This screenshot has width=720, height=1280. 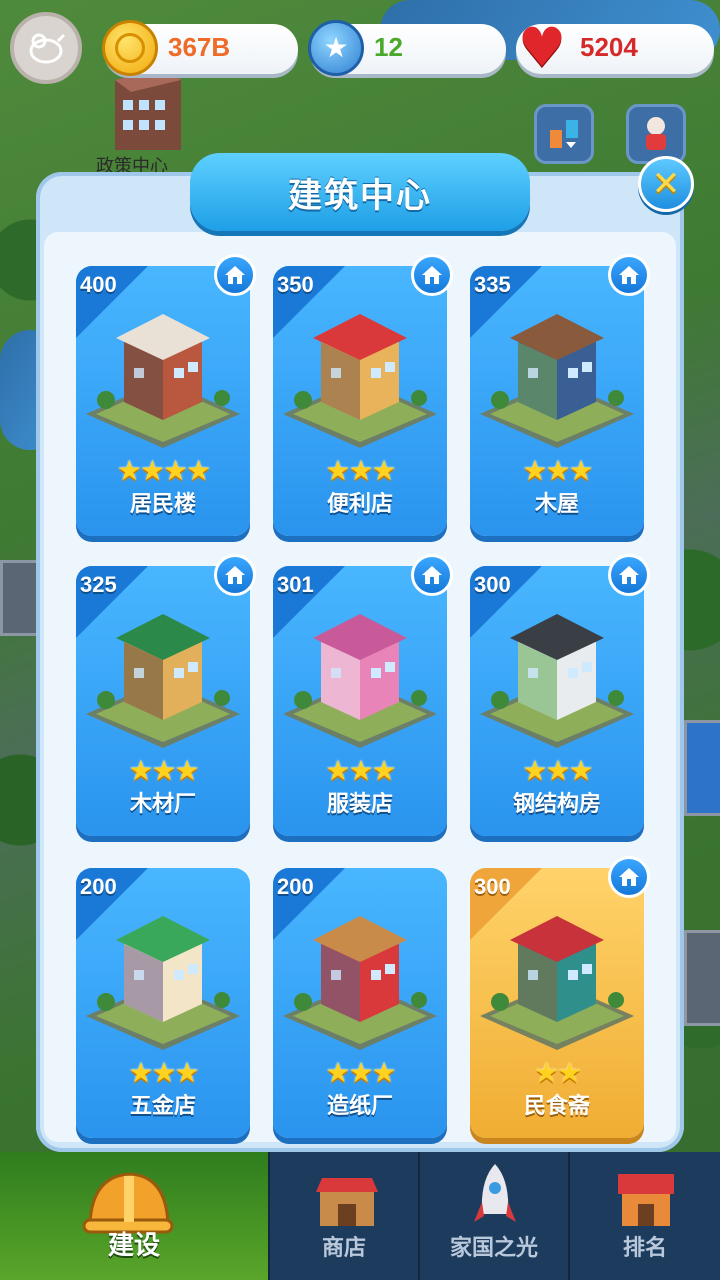 I want to click on dialog-title: 建筑中心, so click(x=360, y=195).